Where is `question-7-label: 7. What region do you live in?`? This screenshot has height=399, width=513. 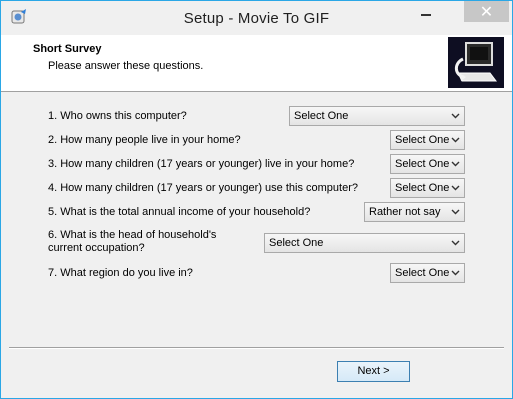 question-7-label: 7. What region do you live in? is located at coordinates (120, 273).